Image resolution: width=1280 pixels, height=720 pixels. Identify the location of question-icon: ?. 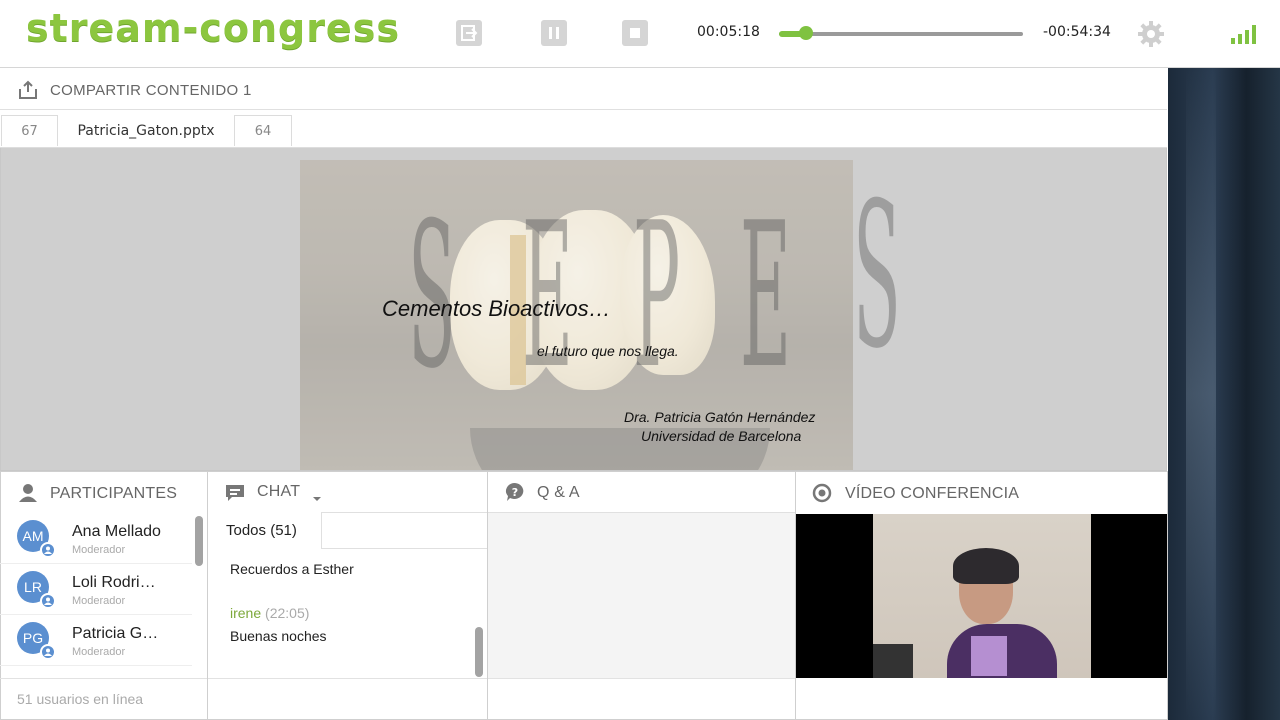
(515, 494).